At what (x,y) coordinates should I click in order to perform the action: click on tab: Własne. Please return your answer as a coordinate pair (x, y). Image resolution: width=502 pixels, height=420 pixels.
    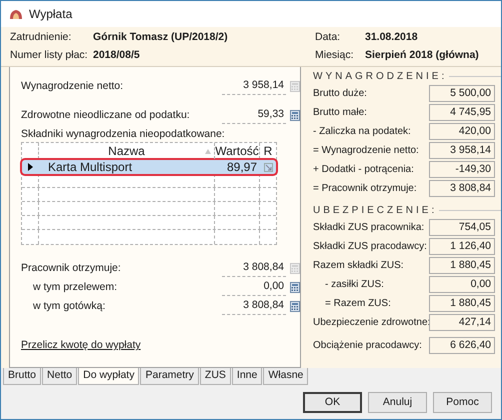
    Looking at the image, I should click on (285, 376).